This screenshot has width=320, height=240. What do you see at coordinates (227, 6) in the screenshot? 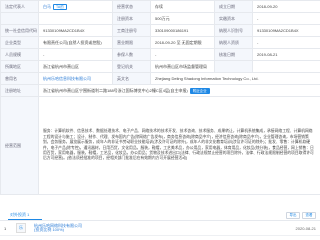
I see `cell-text: 成立日期` at bounding box center [227, 6].